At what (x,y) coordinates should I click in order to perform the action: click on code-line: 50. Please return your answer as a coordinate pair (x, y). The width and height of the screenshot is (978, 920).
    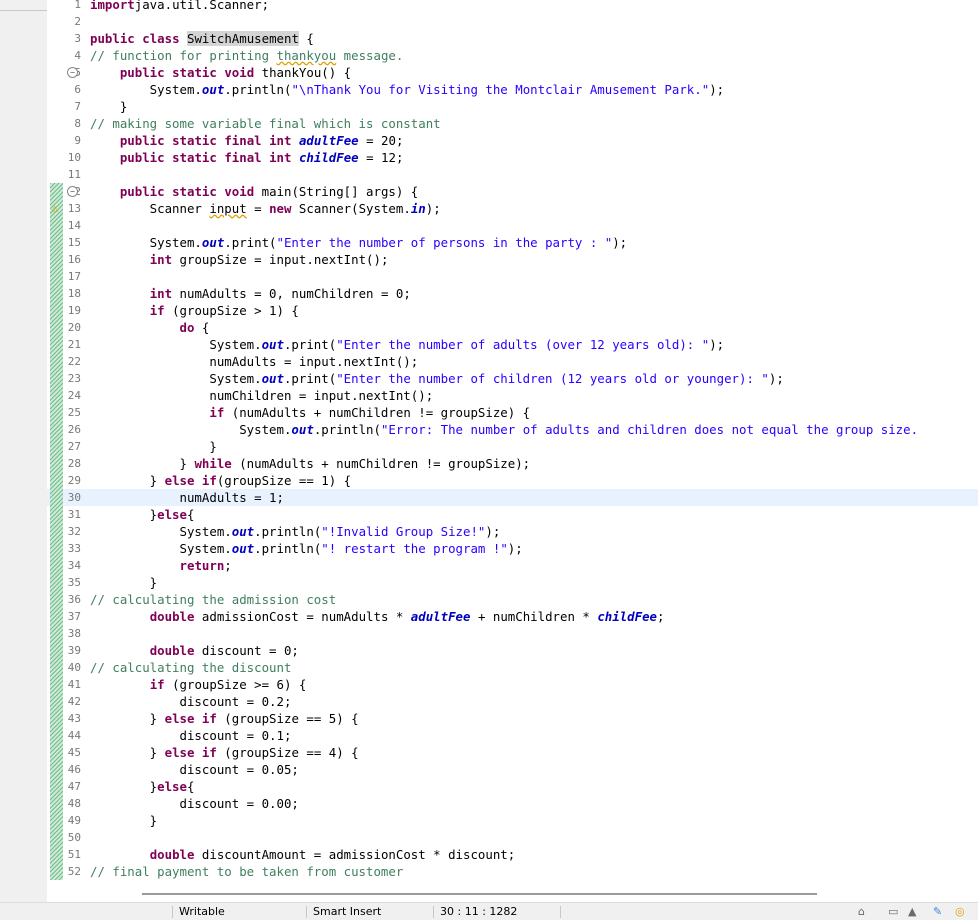
    Looking at the image, I should click on (512, 837).